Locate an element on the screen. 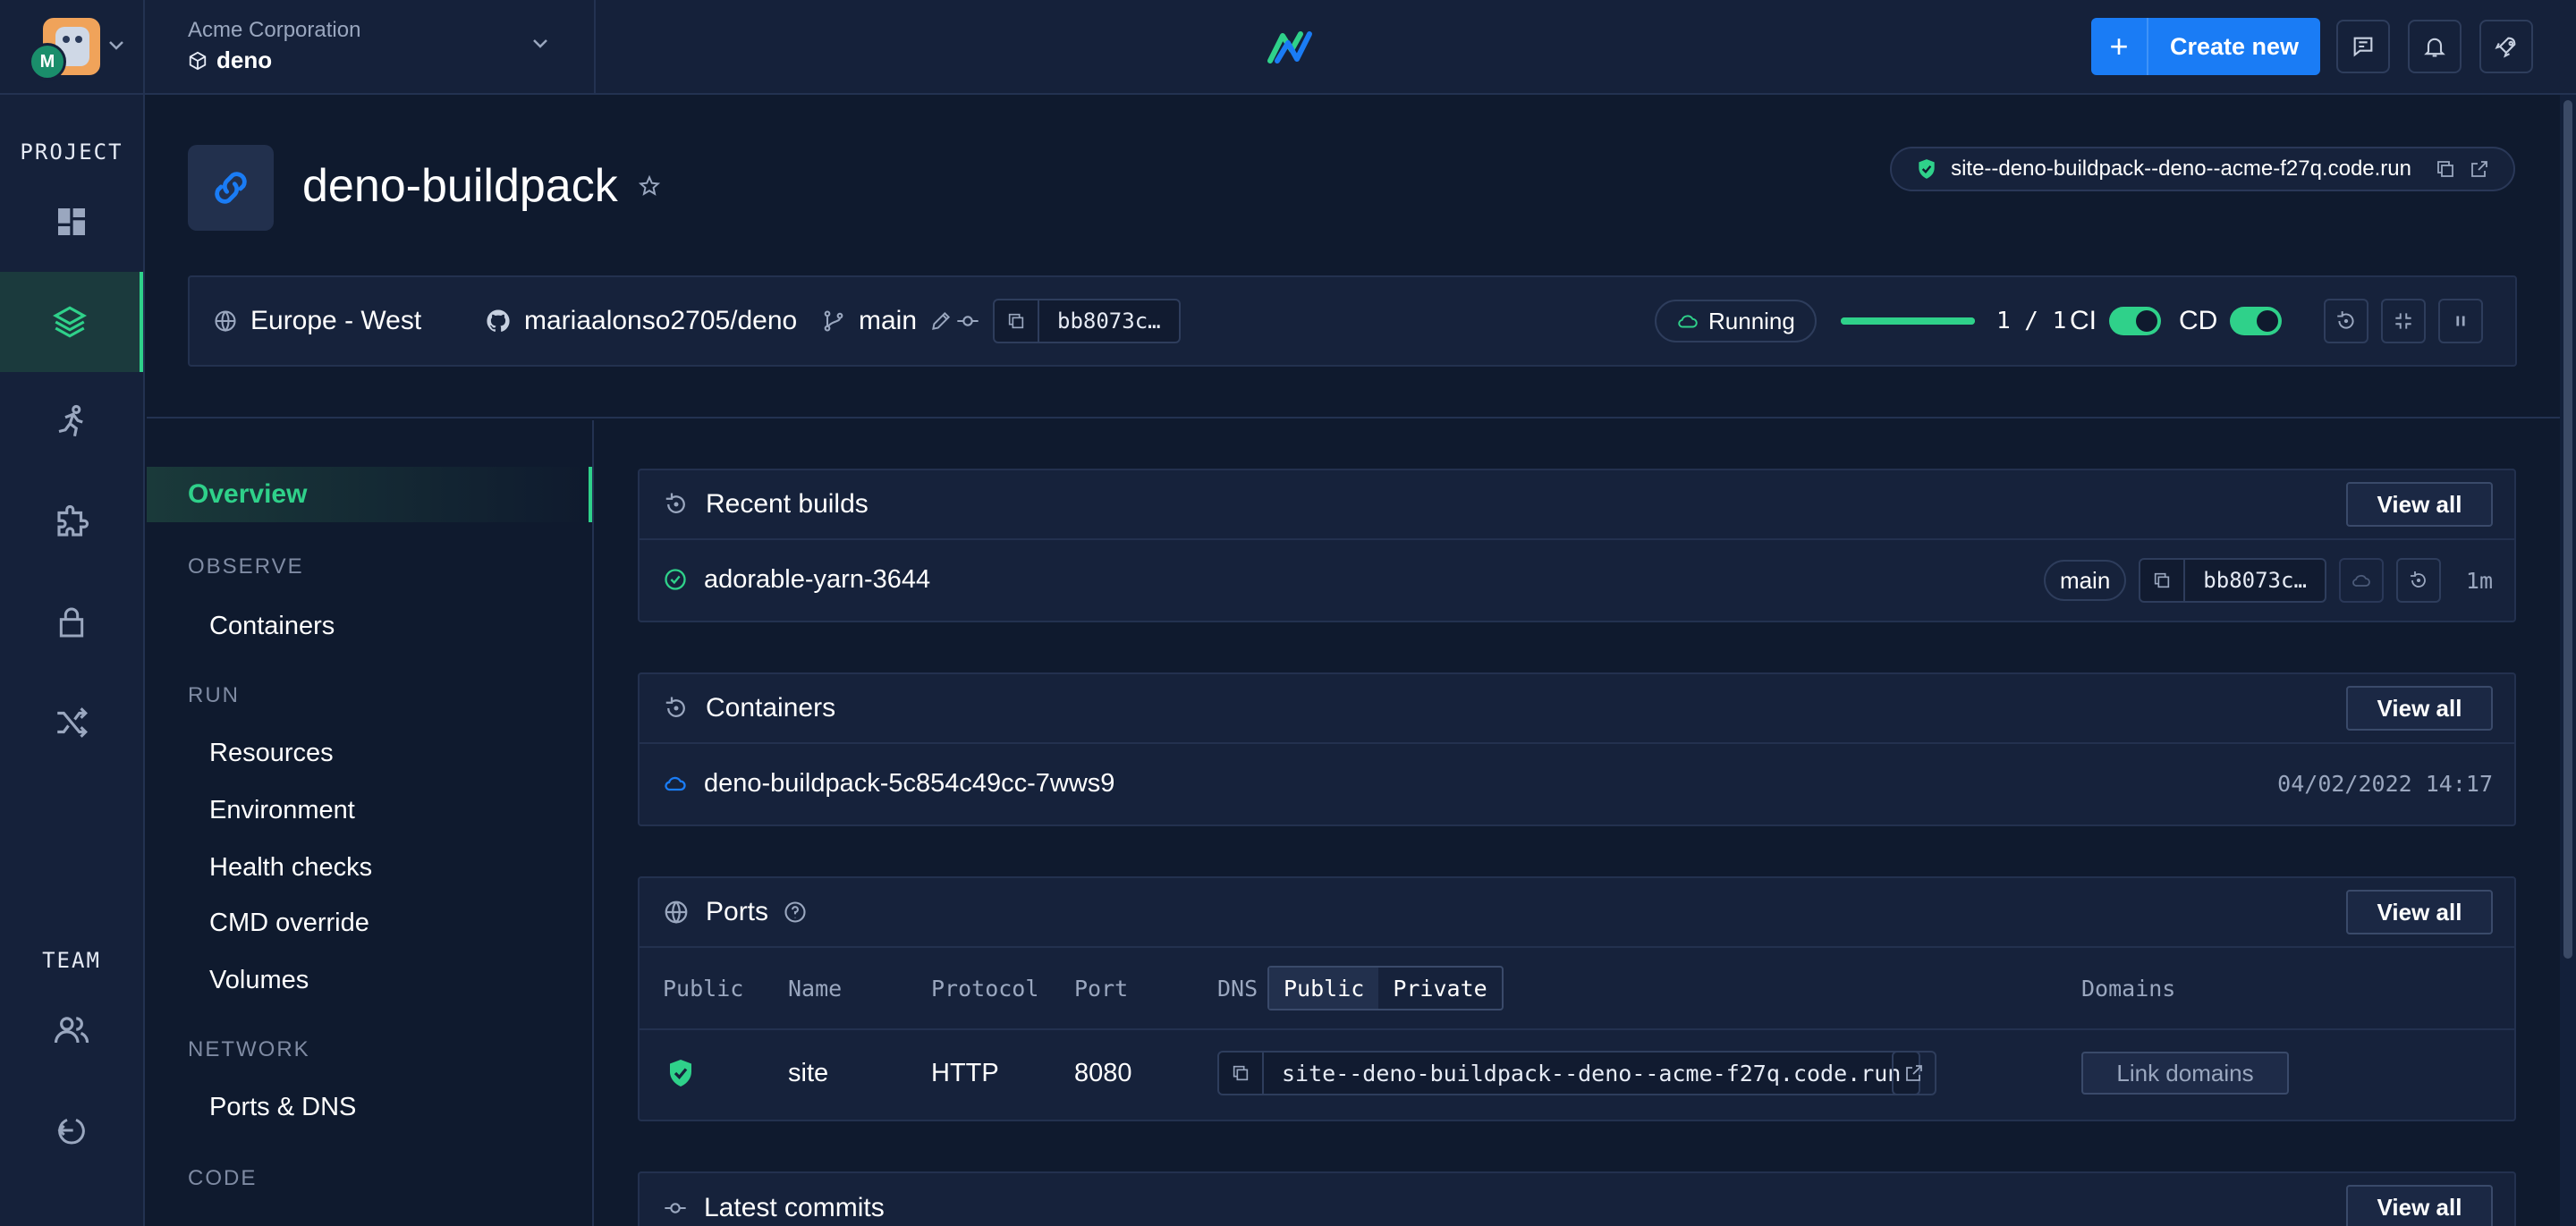 The width and height of the screenshot is (2576, 1226). build-row: adorable-yarn-3644 main bb8073c… 1m is located at coordinates (1577, 579).